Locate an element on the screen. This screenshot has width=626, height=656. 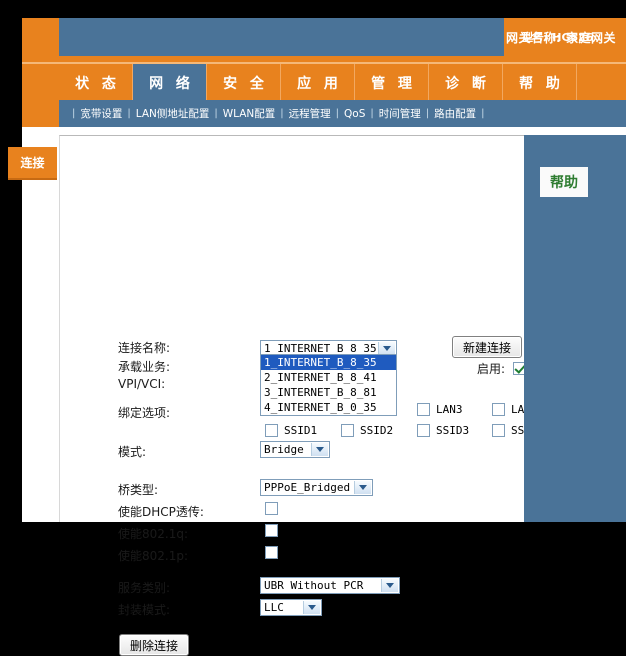
nav-item-label: 网 络 is located at coordinates (171, 84).